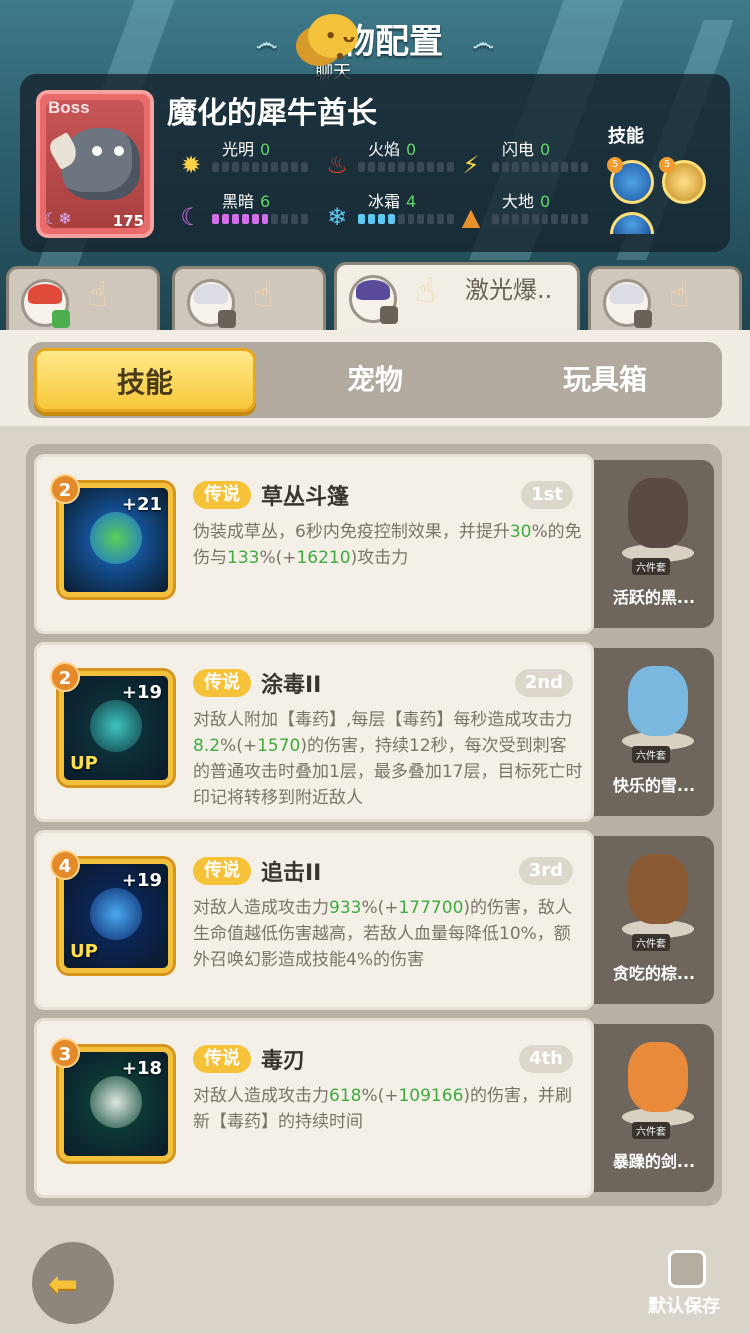 The height and width of the screenshot is (1334, 750). I want to click on bottom-bar: ⬅ 默认保存, so click(375, 1276).